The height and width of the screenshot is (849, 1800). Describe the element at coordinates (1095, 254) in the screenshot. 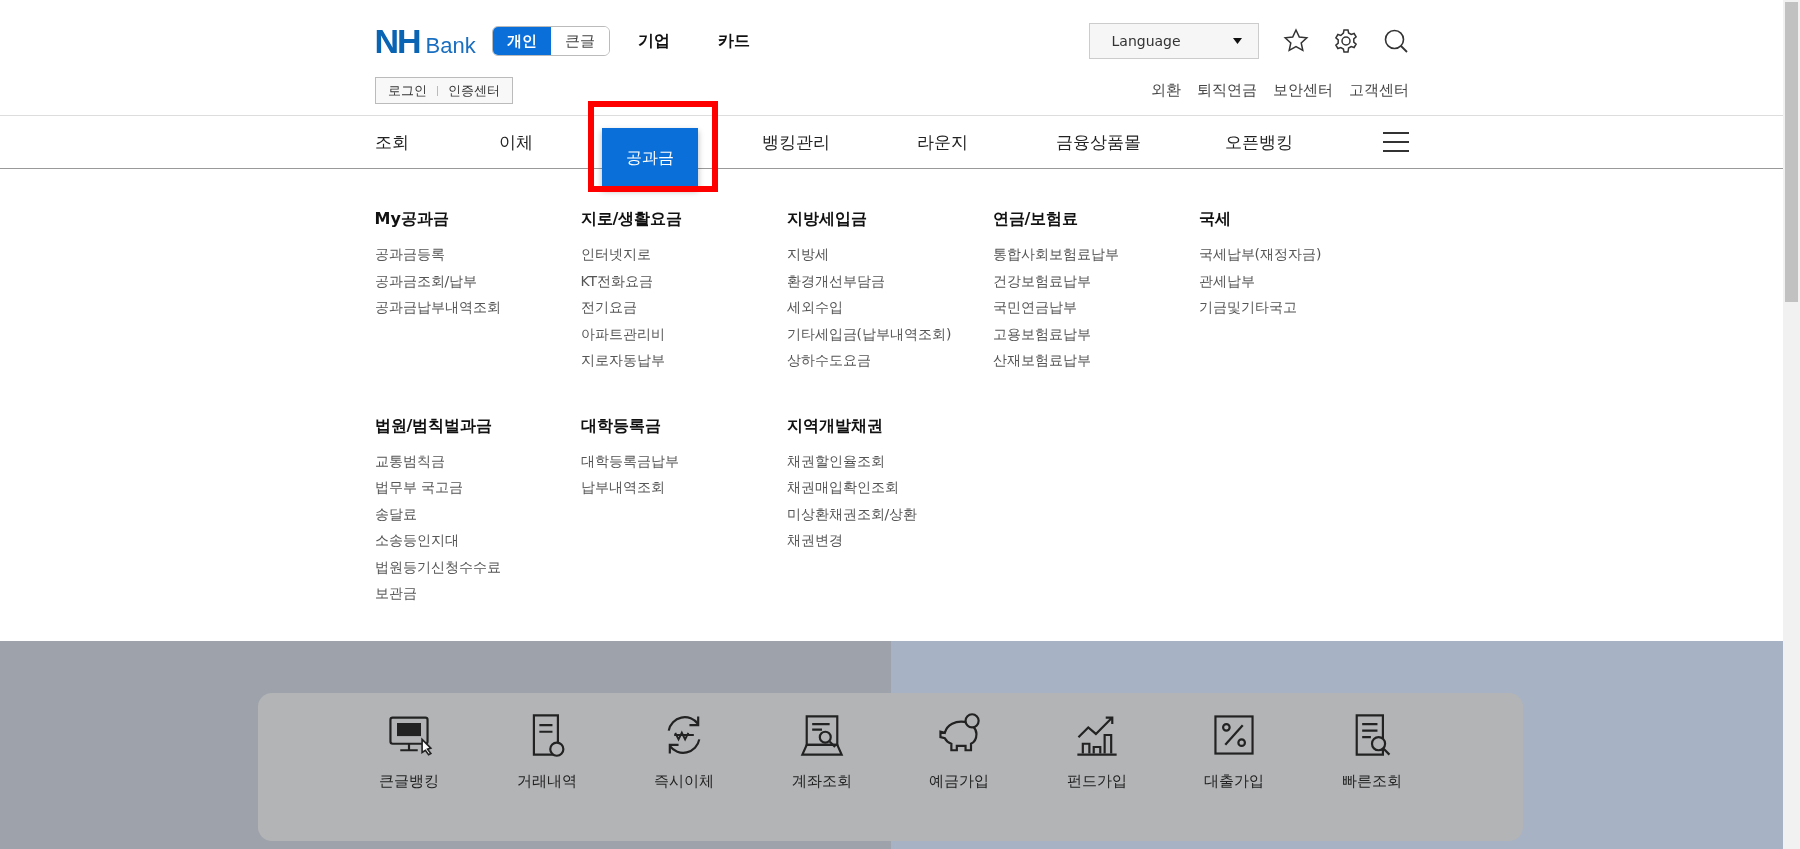

I see `menu-link: 통합사회보험료납부` at that location.